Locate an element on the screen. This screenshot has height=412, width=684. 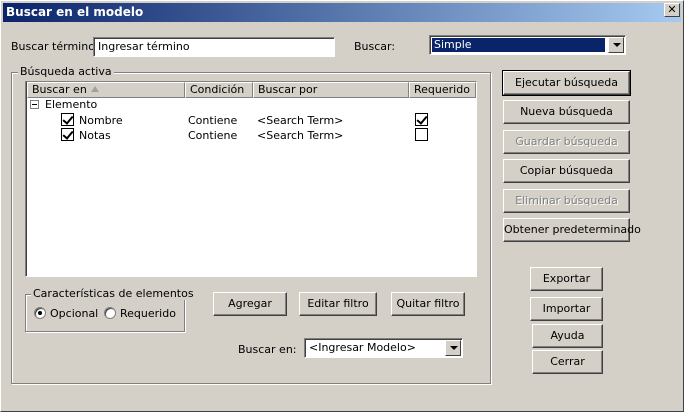
new-search-button: Nueva búsqueda is located at coordinates (566, 112).